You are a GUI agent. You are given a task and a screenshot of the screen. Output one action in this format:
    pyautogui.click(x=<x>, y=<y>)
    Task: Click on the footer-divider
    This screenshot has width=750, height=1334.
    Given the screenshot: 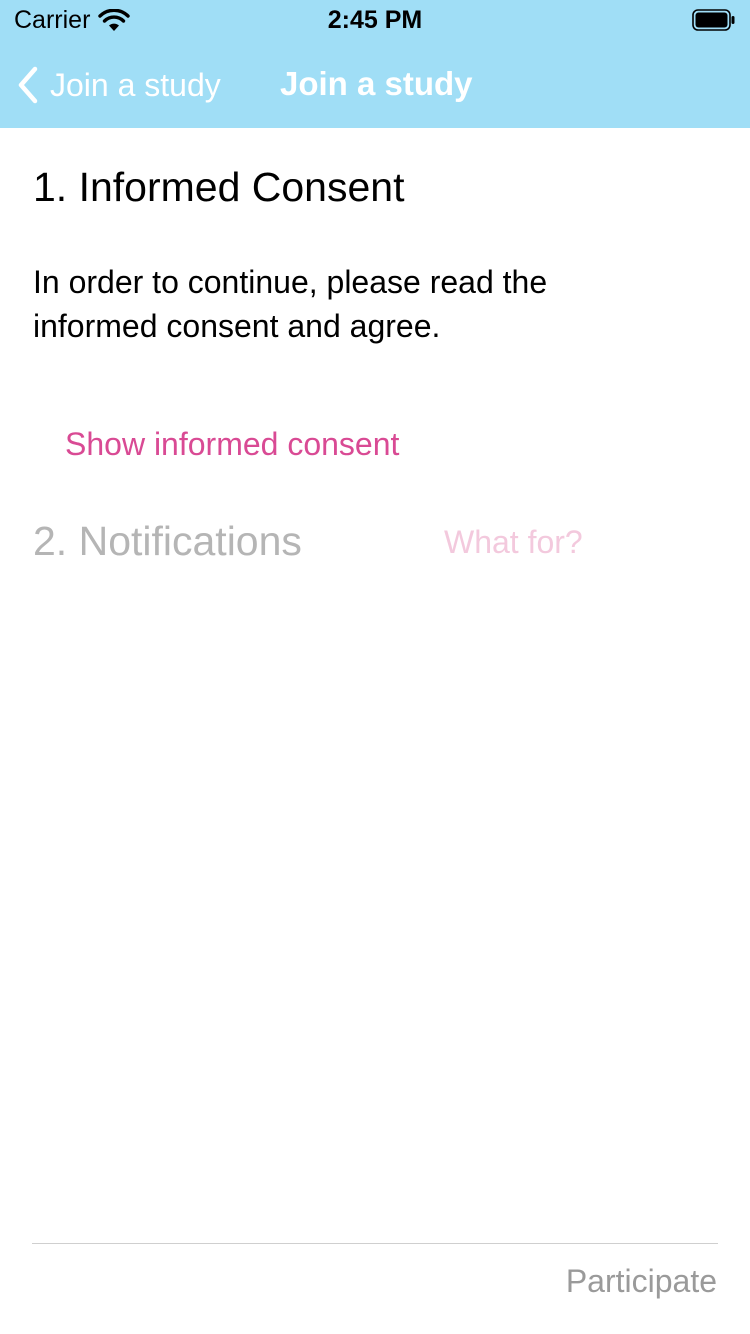 What is the action you would take?
    pyautogui.click(x=375, y=1243)
    